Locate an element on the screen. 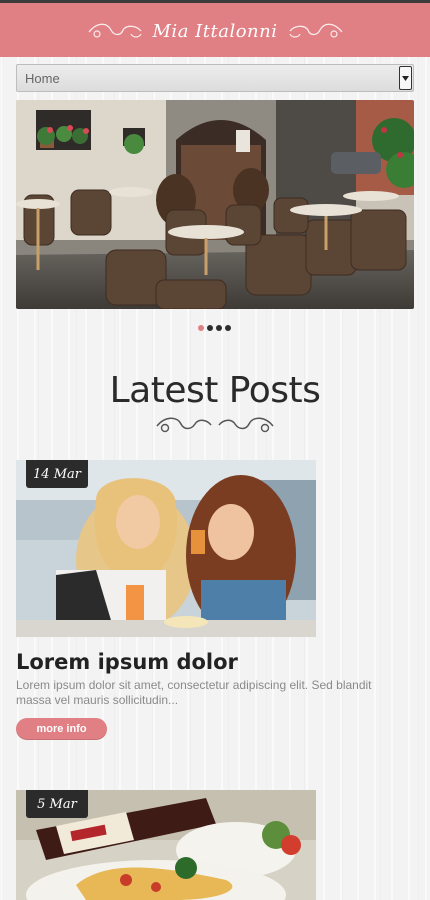 This screenshot has width=430, height=900. post-title: Lorem ipsum dolor is located at coordinates (127, 662).